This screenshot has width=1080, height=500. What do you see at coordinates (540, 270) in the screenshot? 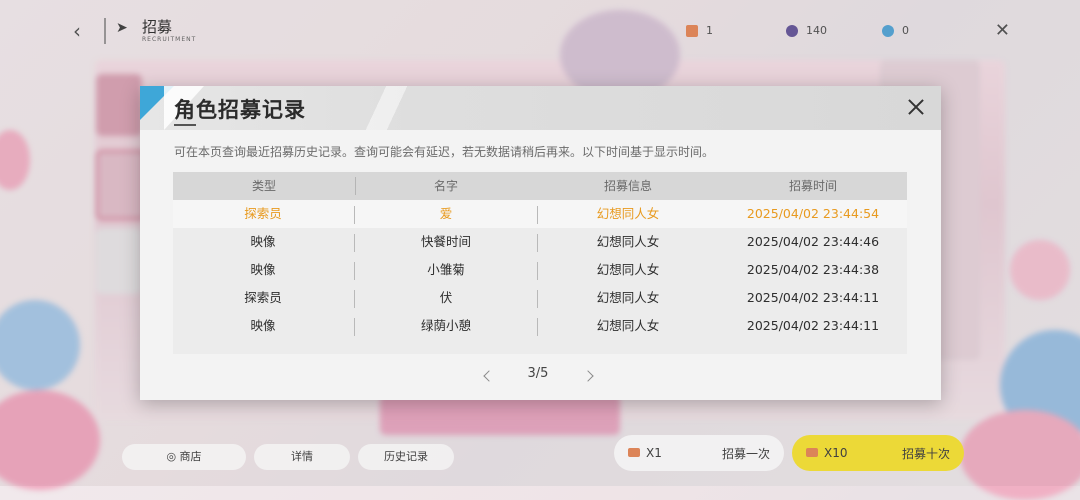
I see `table-row: 映像 小雏菊 幻想同人女 2025/04/02 23:44:38` at bounding box center [540, 270].